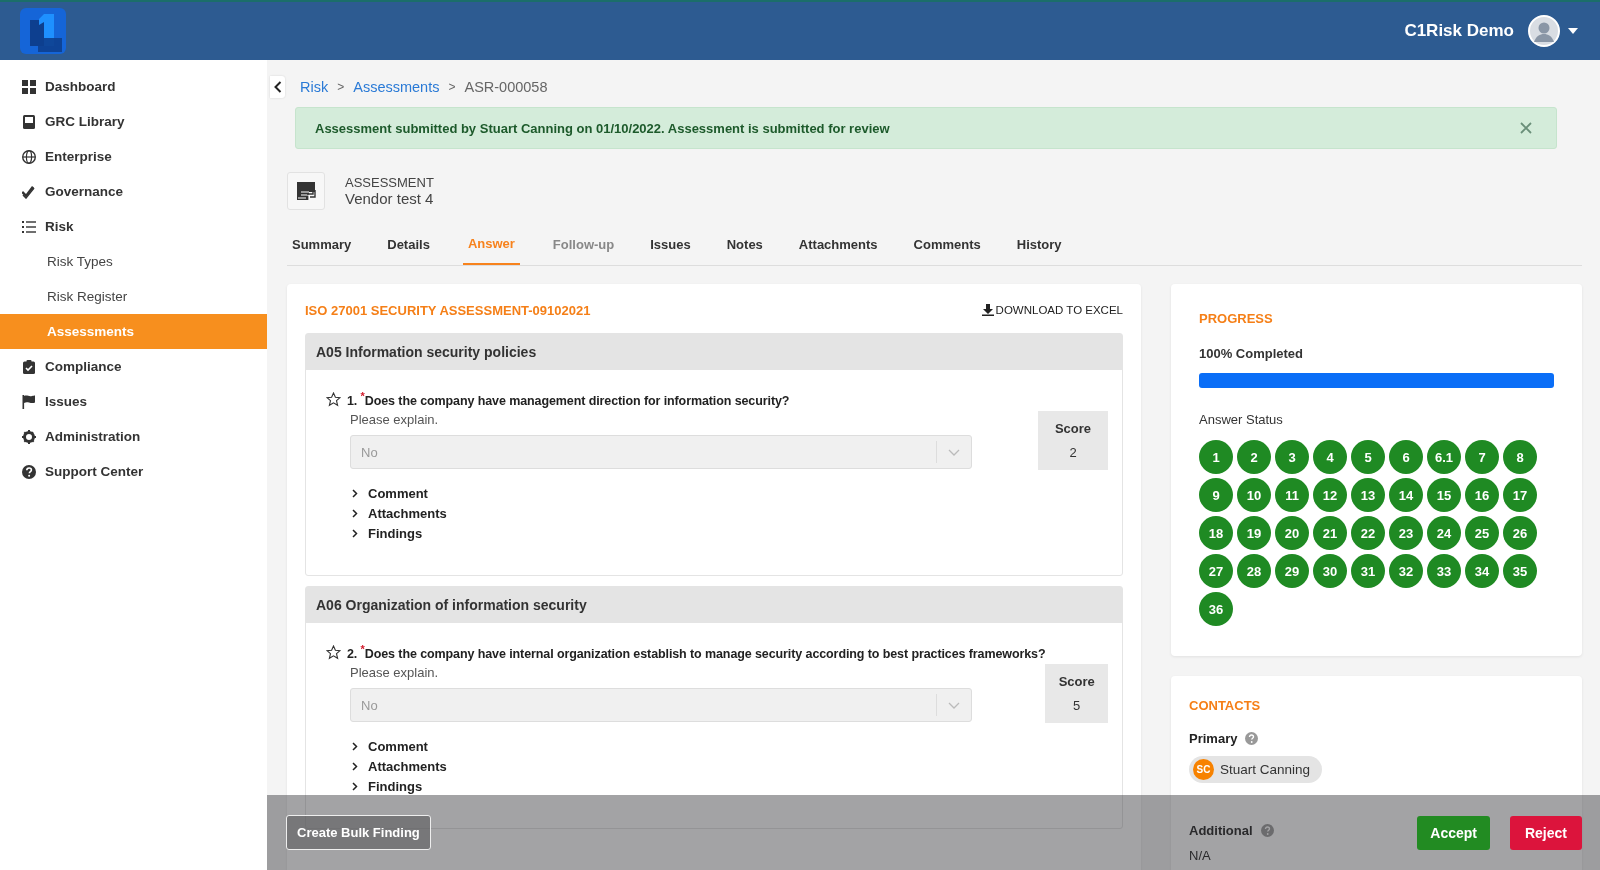 The height and width of the screenshot is (870, 1600). What do you see at coordinates (333, 652) in the screenshot?
I see `star-icon` at bounding box center [333, 652].